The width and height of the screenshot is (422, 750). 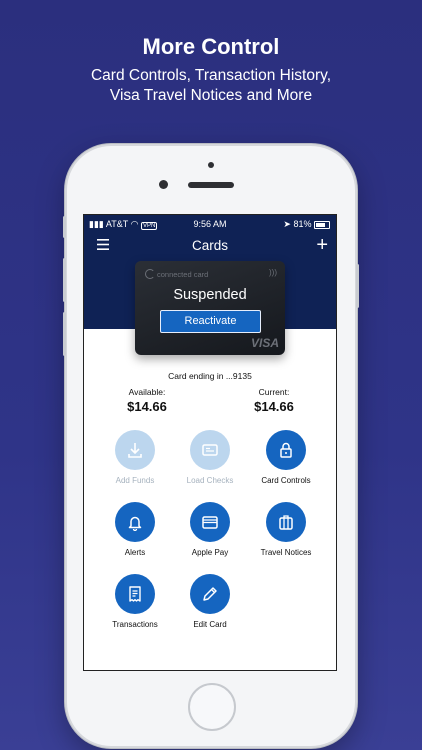 What do you see at coordinates (210, 624) in the screenshot?
I see `edit-card-label: Edit Card` at bounding box center [210, 624].